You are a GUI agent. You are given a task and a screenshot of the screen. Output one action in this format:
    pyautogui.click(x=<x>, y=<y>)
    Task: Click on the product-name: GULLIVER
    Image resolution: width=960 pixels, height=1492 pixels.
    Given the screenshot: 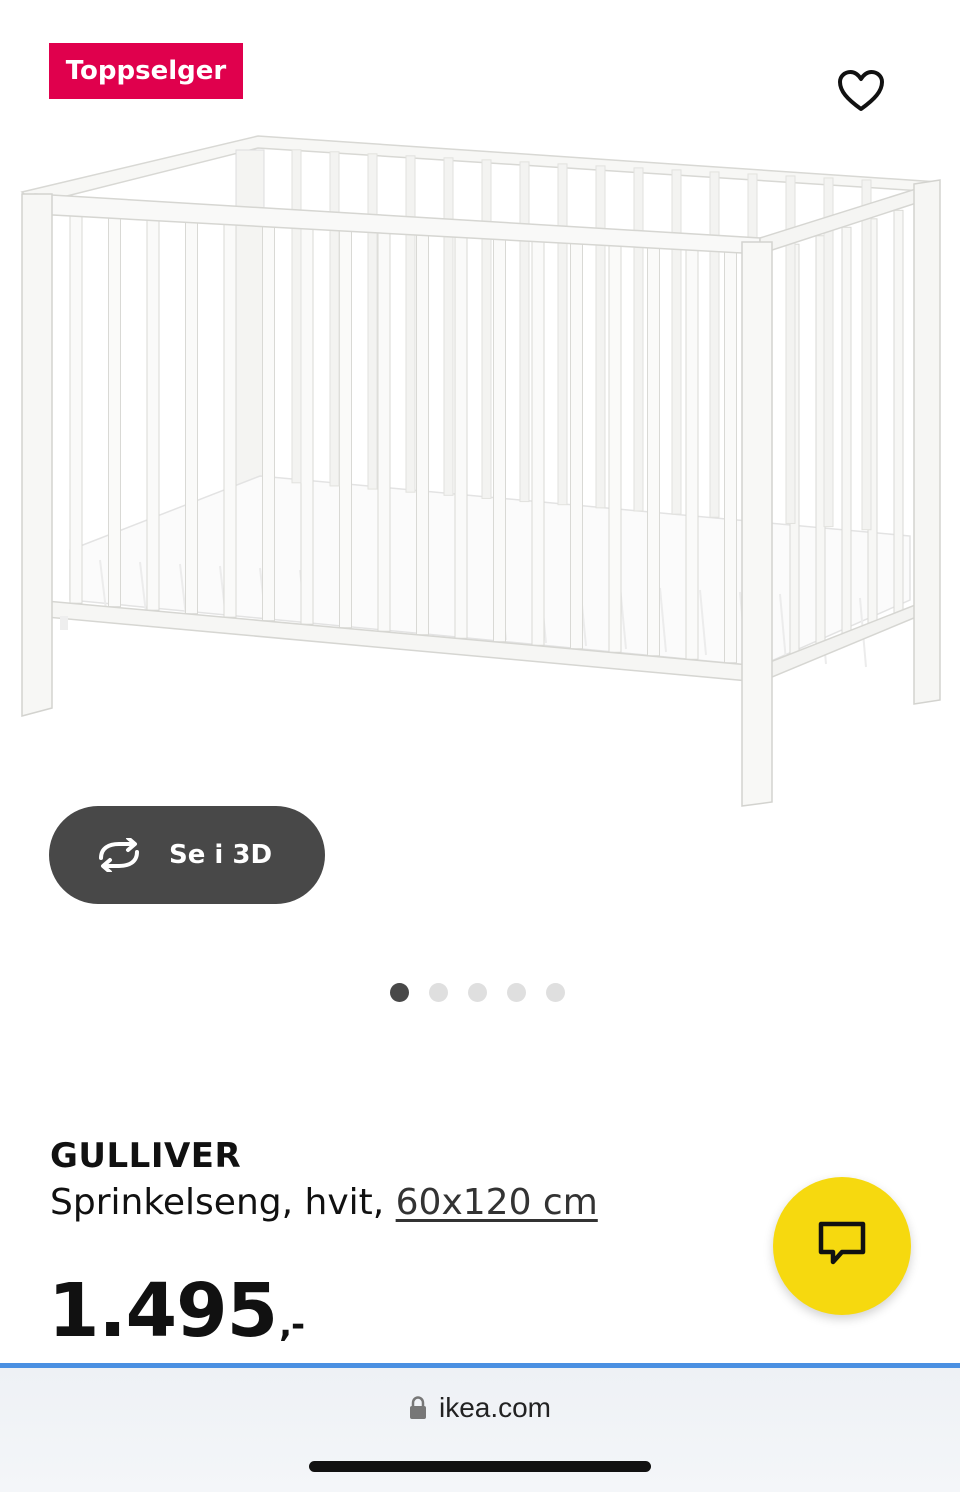 What is the action you would take?
    pyautogui.click(x=146, y=1156)
    